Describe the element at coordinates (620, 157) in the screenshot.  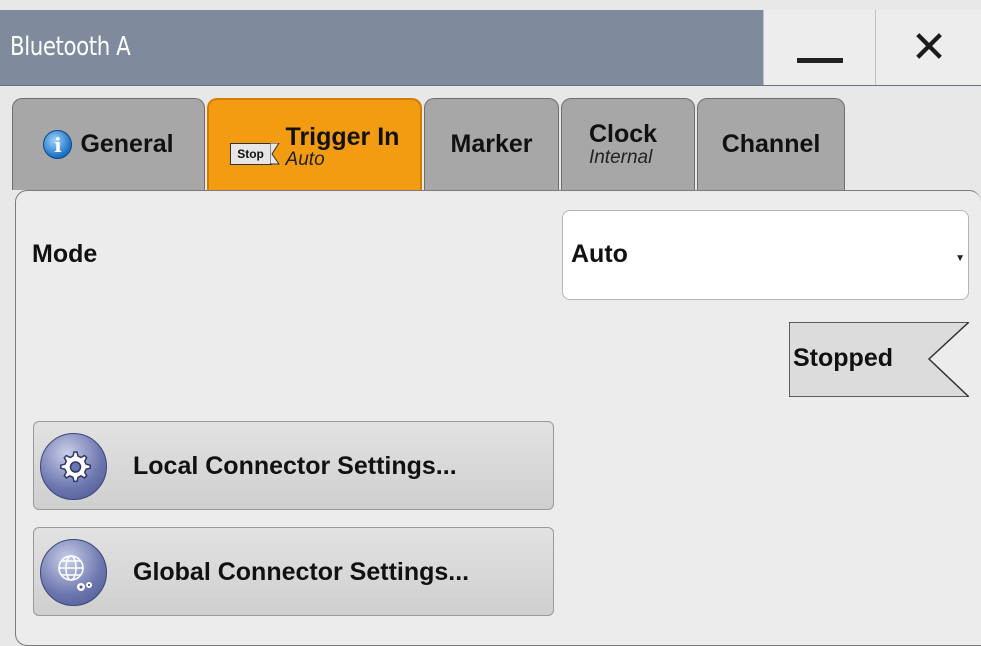
I see `tab-sublabel: Internal` at that location.